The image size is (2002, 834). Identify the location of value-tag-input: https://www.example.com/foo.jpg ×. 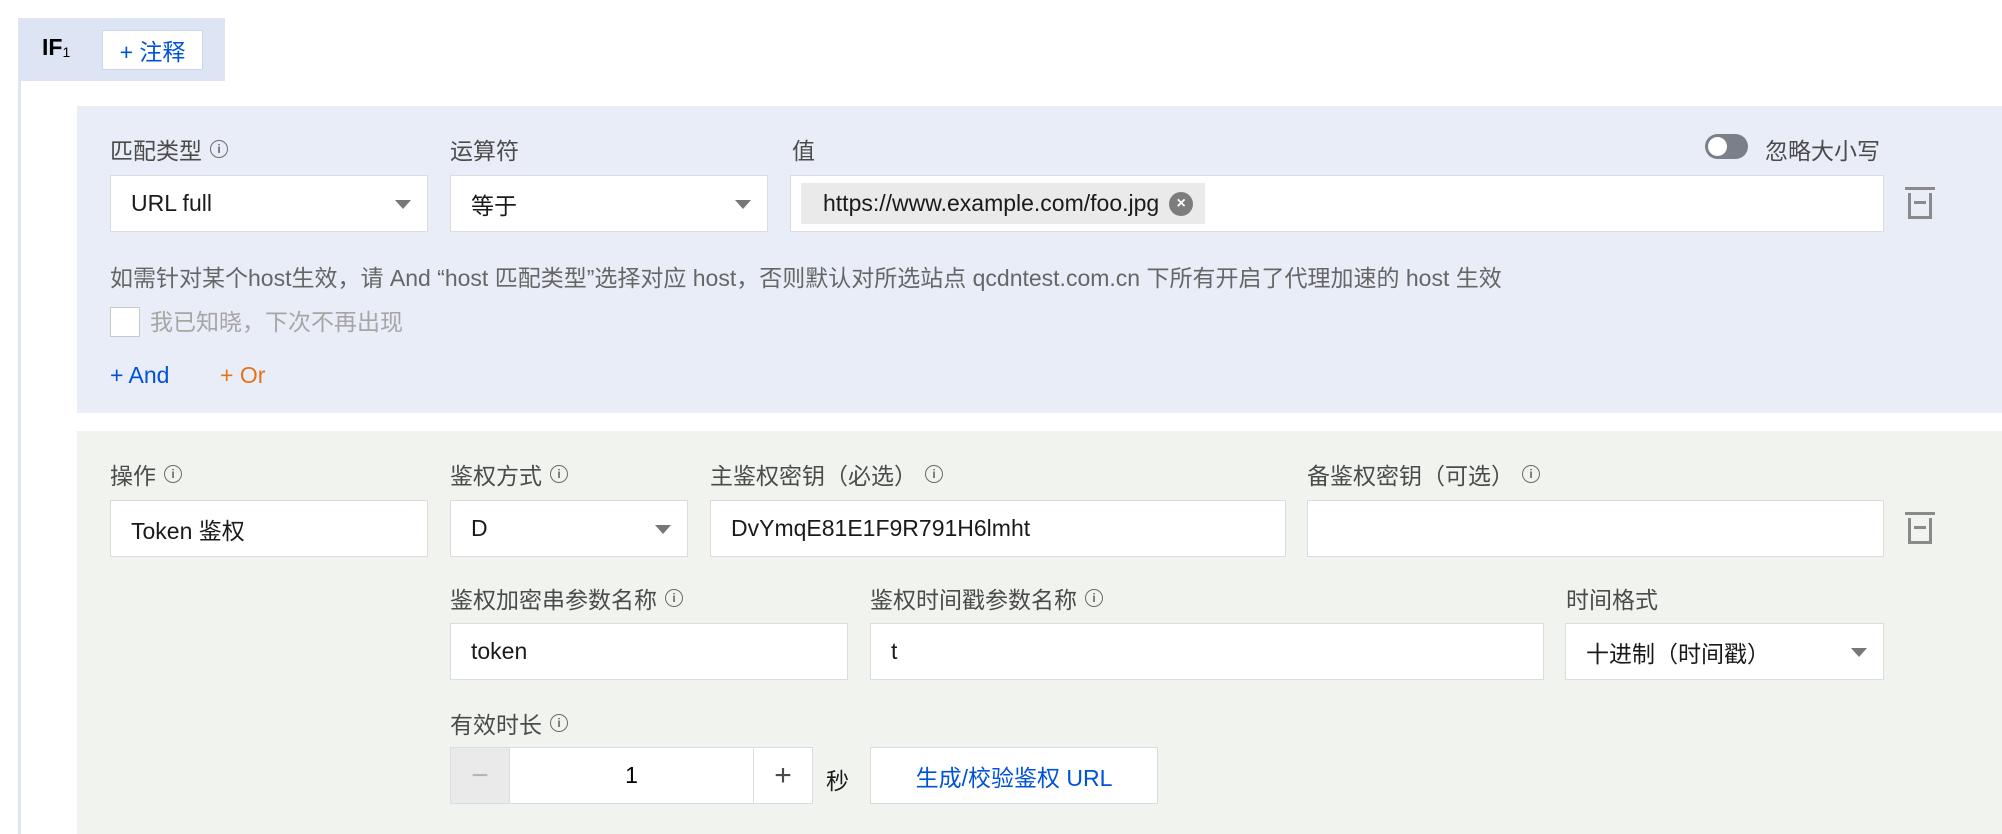
(1337, 203).